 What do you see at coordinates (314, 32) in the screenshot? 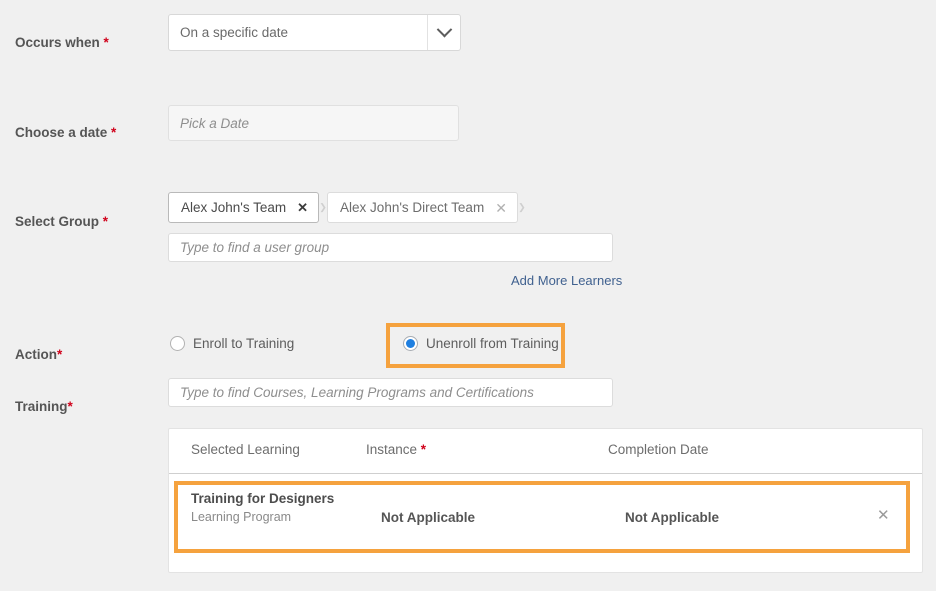
I see `occurs-when-select: On a specific date` at bounding box center [314, 32].